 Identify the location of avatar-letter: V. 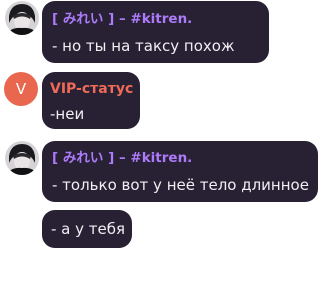
(21, 89).